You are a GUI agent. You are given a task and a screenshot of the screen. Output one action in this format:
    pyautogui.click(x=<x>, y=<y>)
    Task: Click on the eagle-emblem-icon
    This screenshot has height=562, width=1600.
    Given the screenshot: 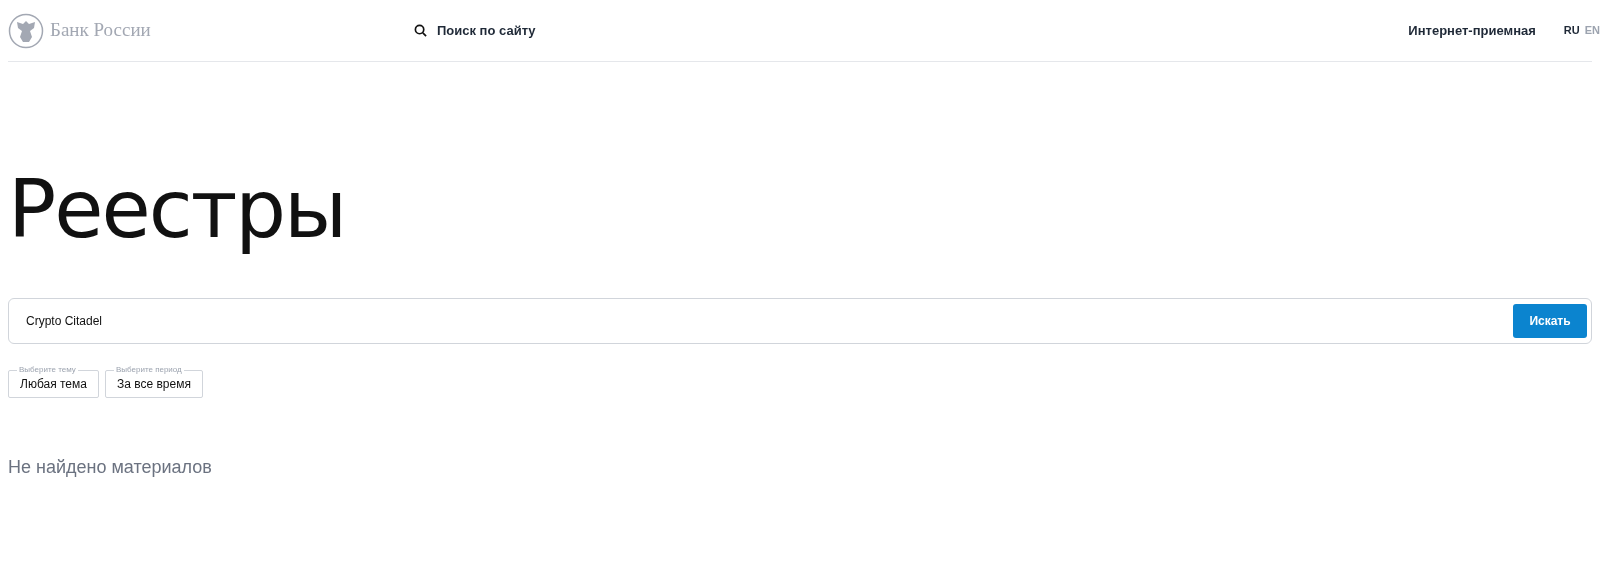 What is the action you would take?
    pyautogui.click(x=26, y=30)
    